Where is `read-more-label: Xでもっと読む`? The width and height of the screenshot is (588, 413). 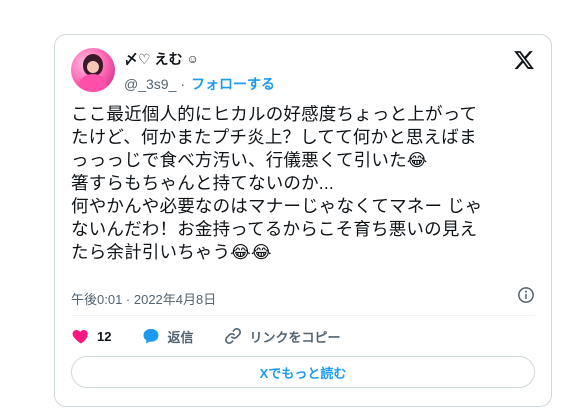
read-more-label: Xでもっと読む is located at coordinates (303, 373).